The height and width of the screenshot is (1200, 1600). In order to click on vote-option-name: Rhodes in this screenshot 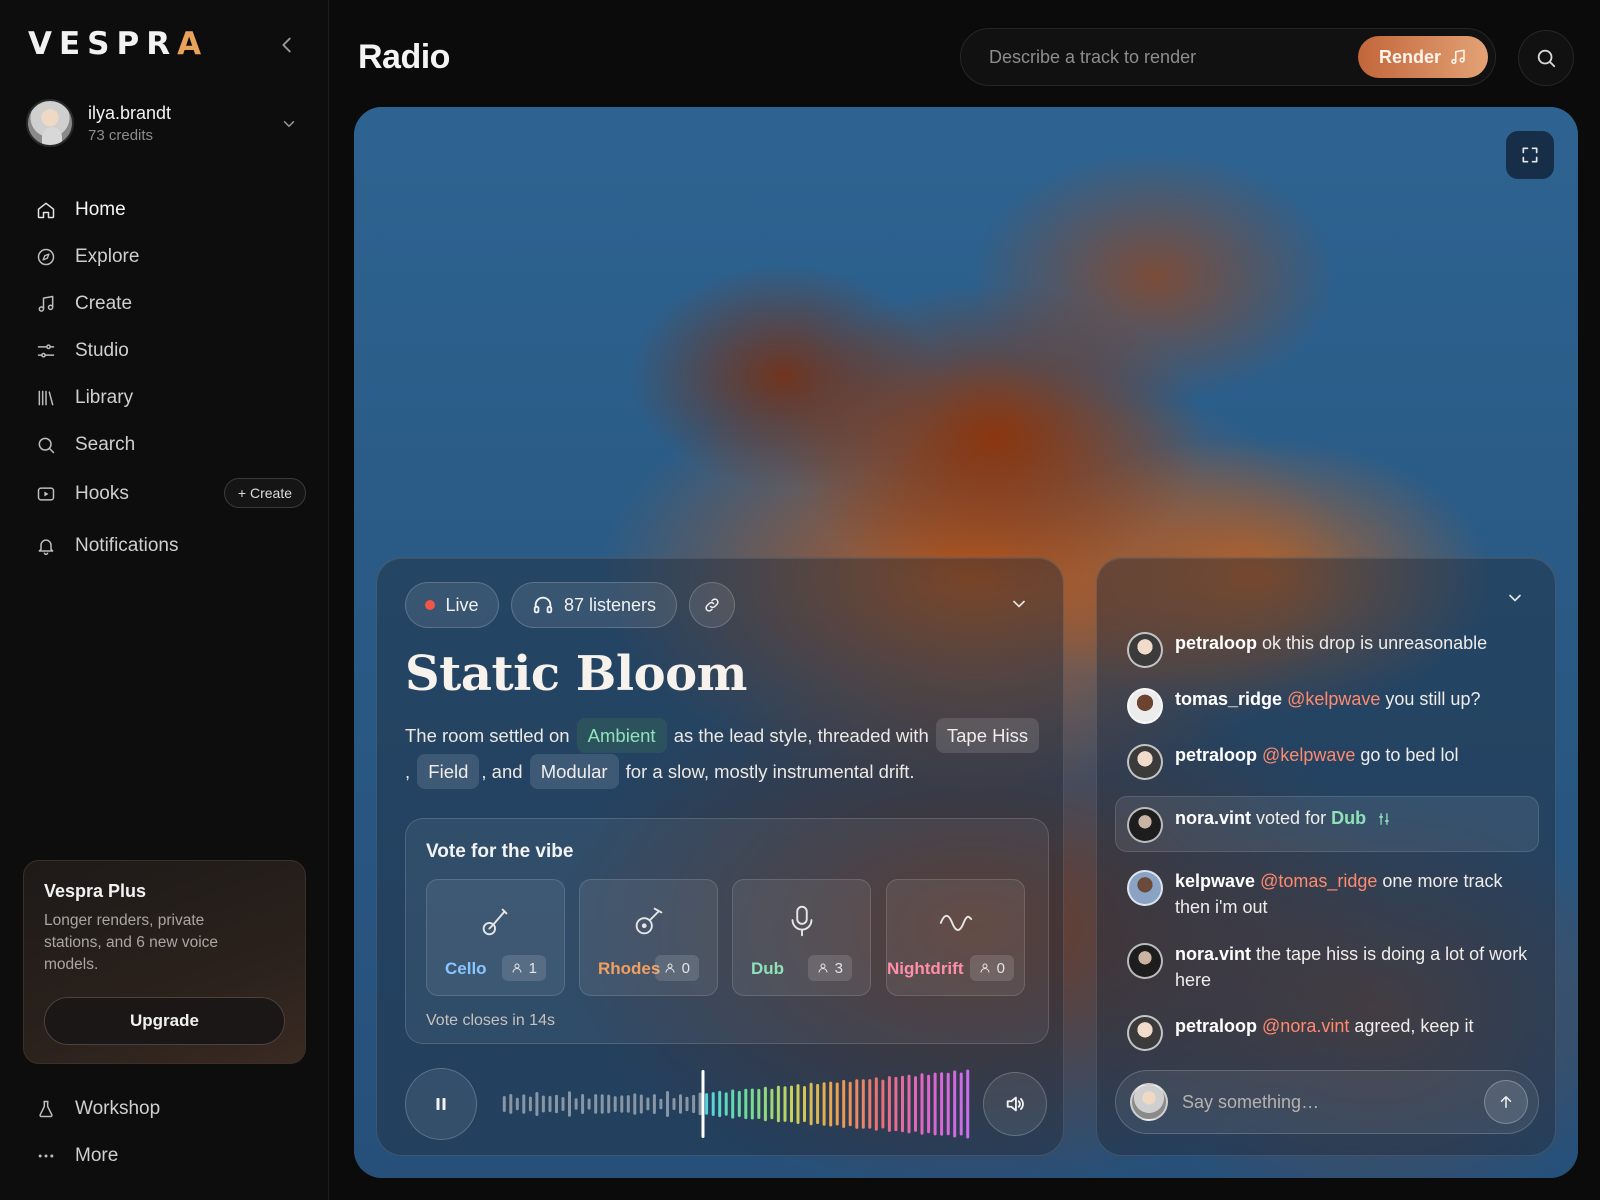, I will do `click(629, 968)`.